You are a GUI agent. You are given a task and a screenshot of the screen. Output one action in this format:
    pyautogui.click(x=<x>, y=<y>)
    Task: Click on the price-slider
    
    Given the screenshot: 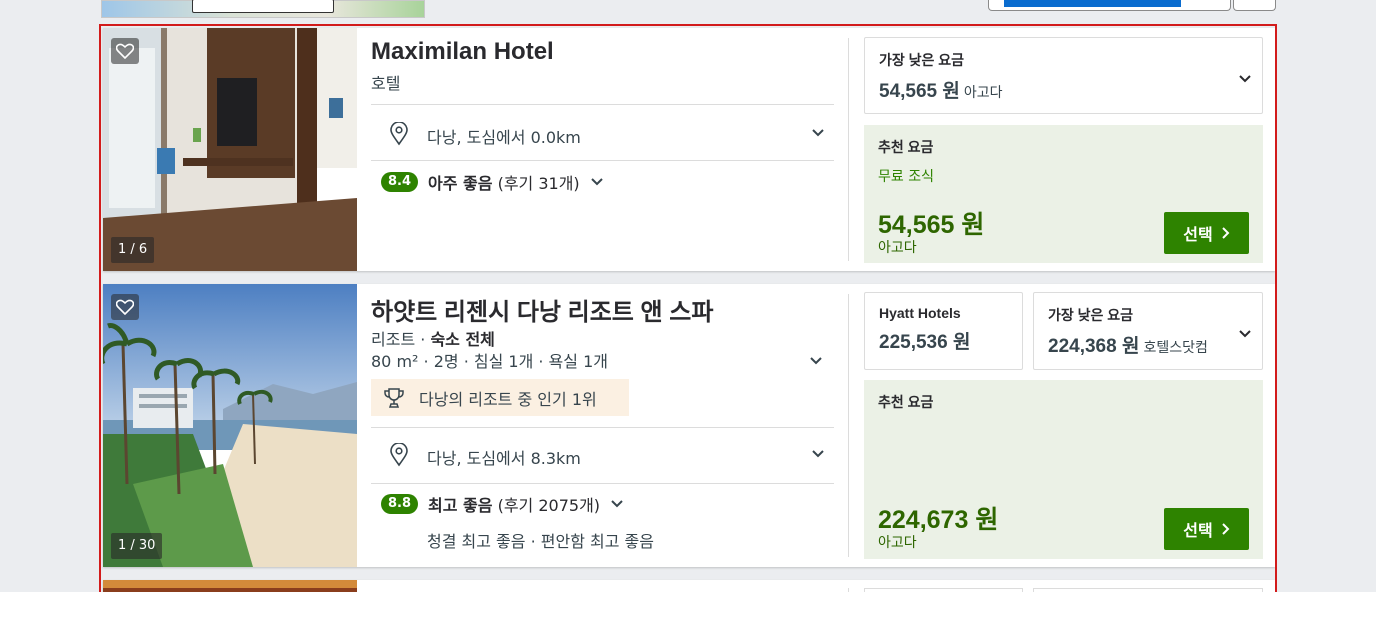 What is the action you would take?
    pyautogui.click(x=1109, y=5)
    